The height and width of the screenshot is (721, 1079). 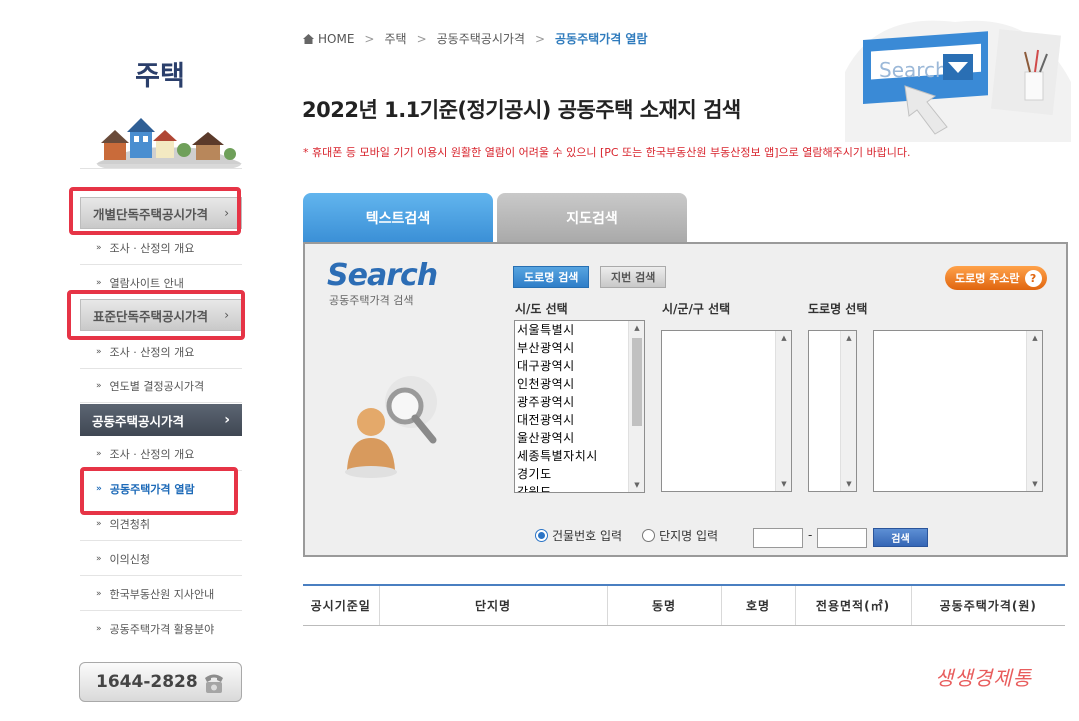 I want to click on menu-apartment-housing: 공동주택공시가격 ›, so click(x=161, y=420).